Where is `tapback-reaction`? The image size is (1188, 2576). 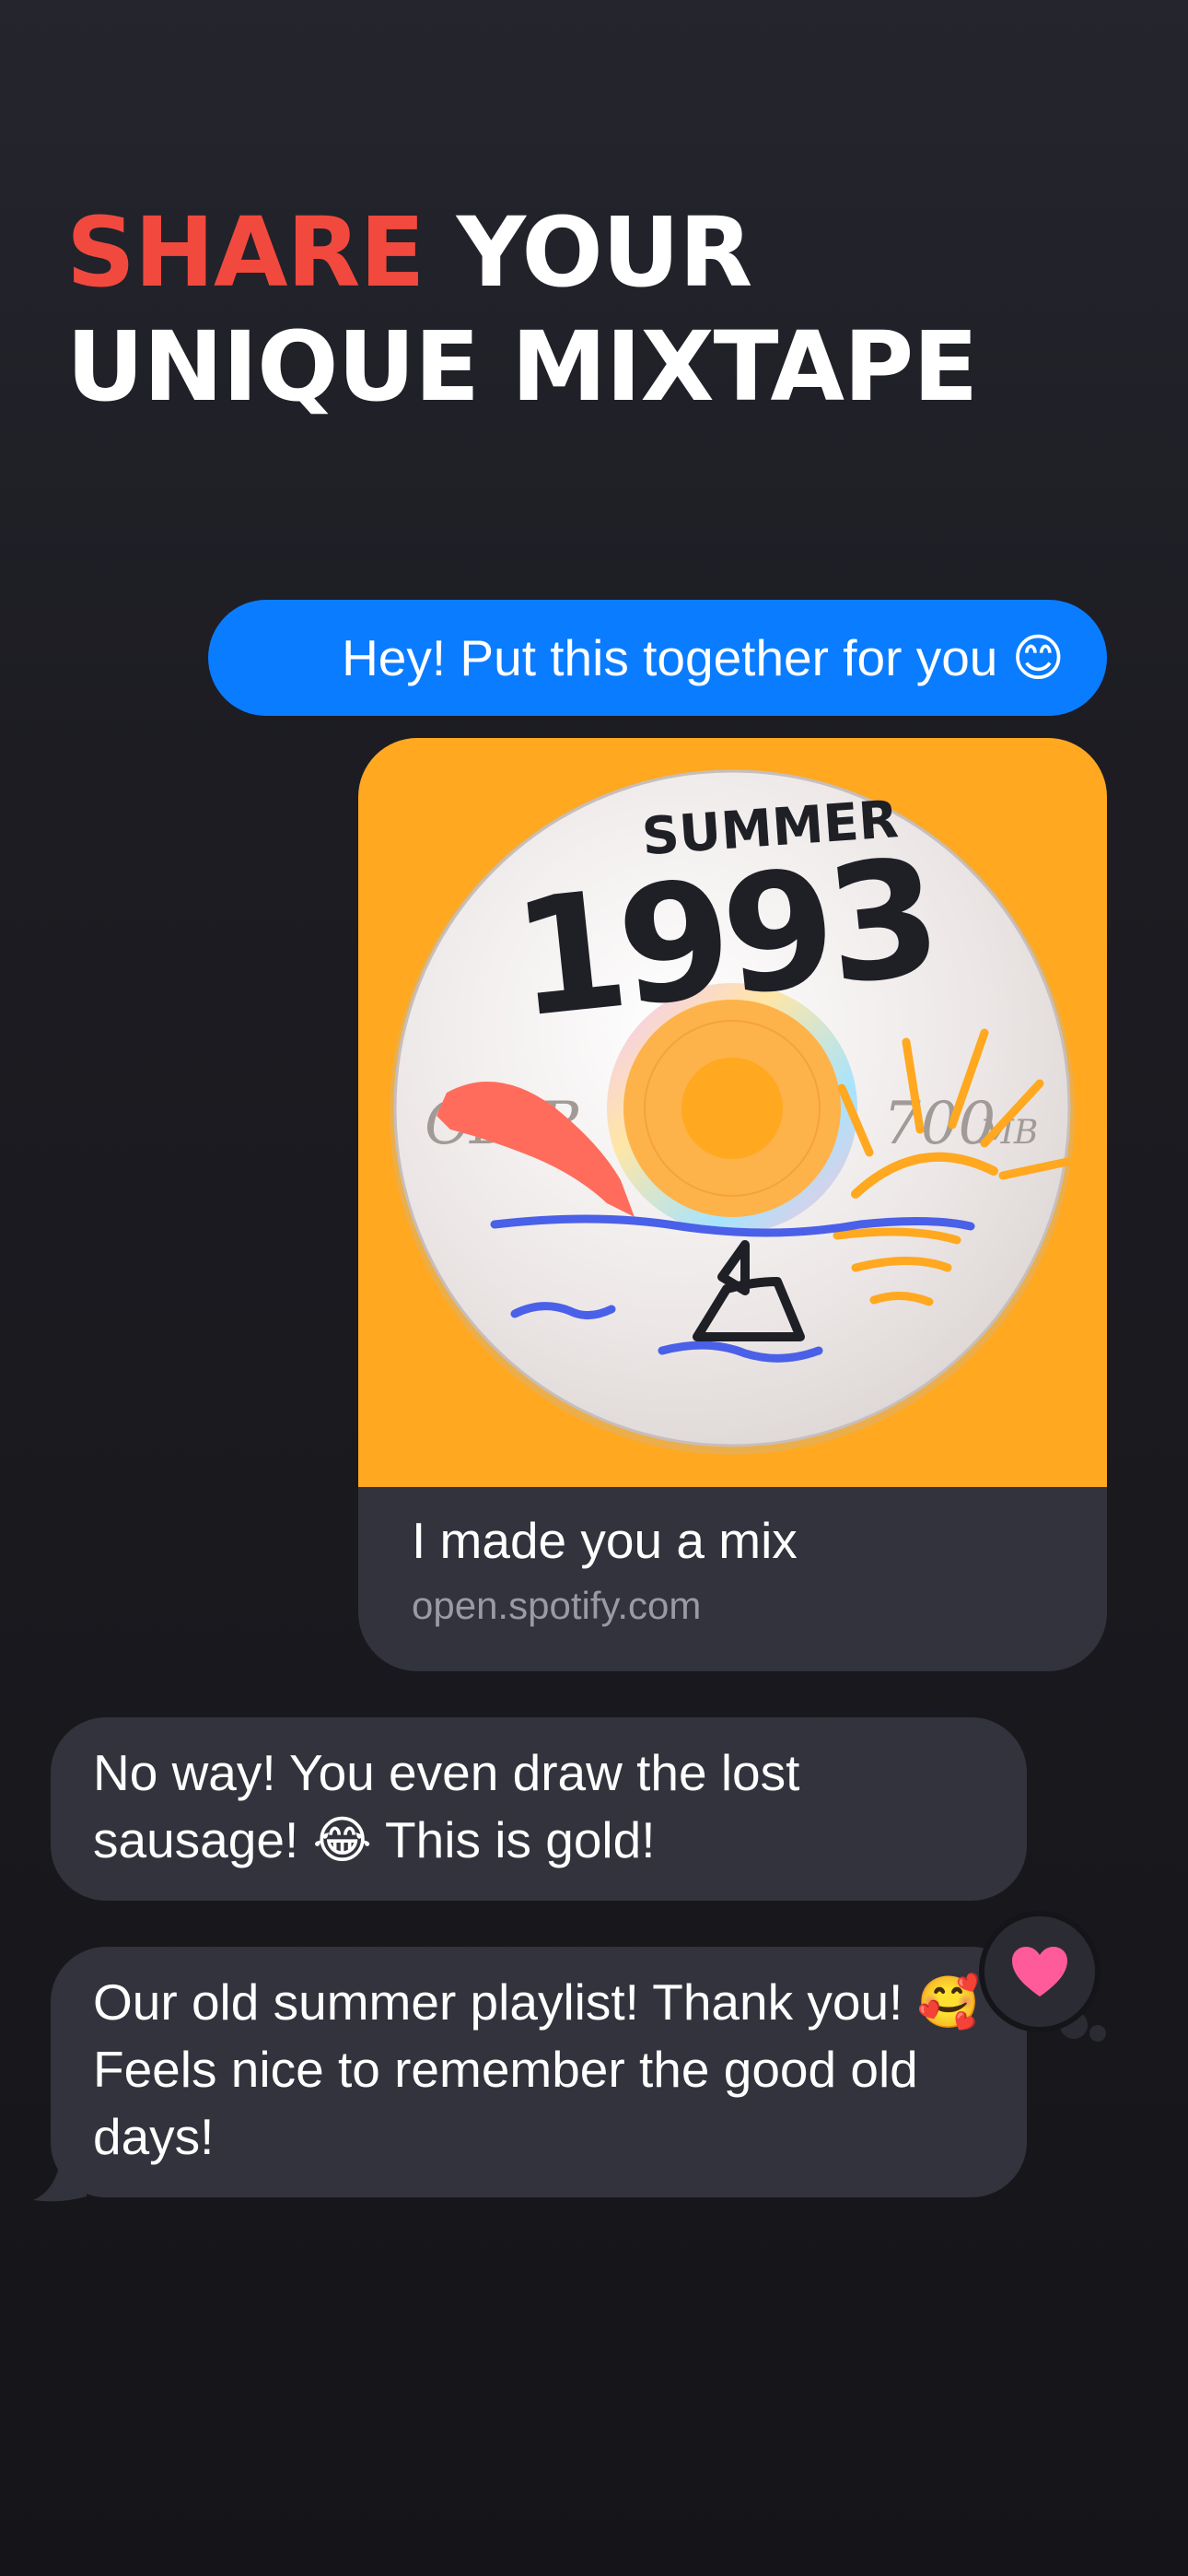 tapback-reaction is located at coordinates (1039, 1971).